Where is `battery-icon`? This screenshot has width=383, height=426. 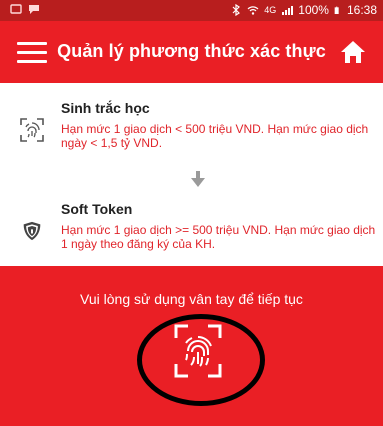 battery-icon is located at coordinates (336, 10).